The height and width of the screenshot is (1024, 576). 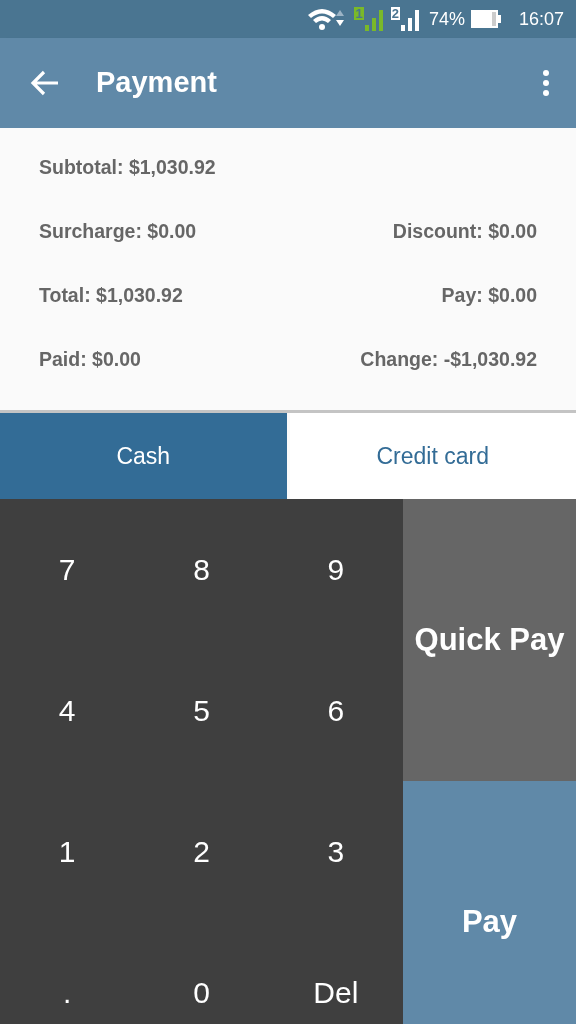 I want to click on battery-icon, so click(x=486, y=19).